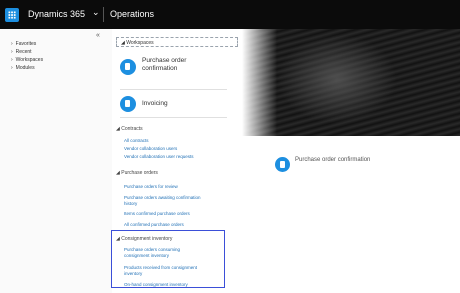 Image resolution: width=460 pixels, height=293 pixels. What do you see at coordinates (177, 42) in the screenshot?
I see `workspaces-header: ◢ Workspaces` at bounding box center [177, 42].